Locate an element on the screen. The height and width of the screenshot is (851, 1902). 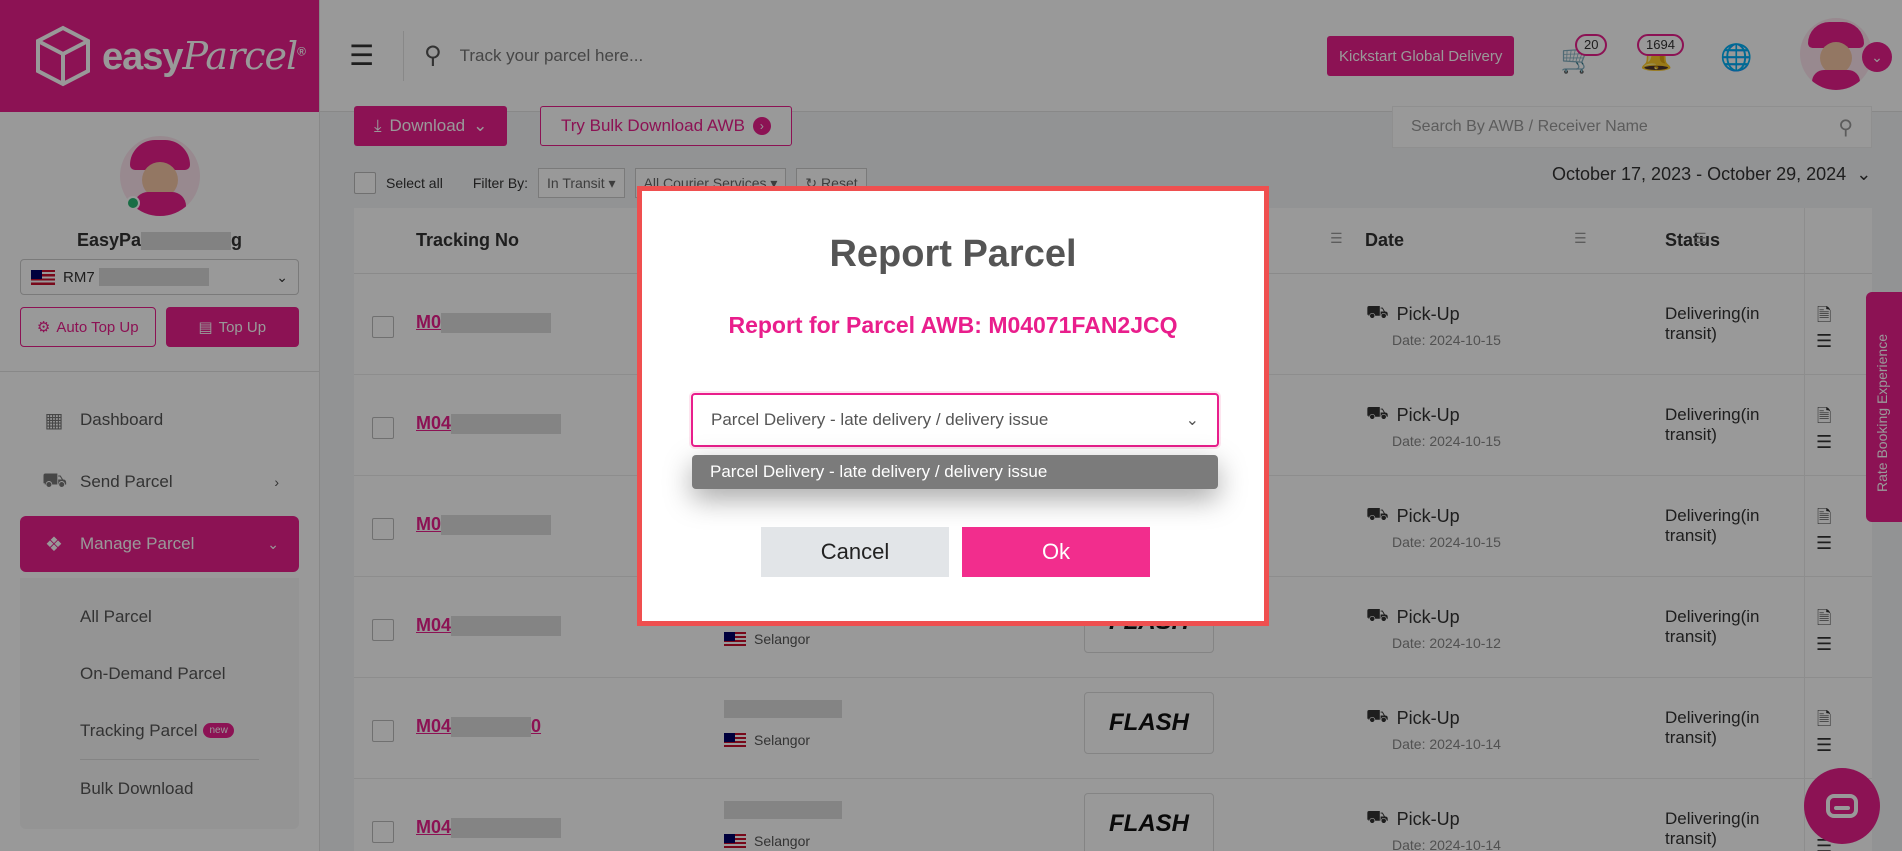
chevron-down-icon: ⌄ is located at coordinates (1192, 420).